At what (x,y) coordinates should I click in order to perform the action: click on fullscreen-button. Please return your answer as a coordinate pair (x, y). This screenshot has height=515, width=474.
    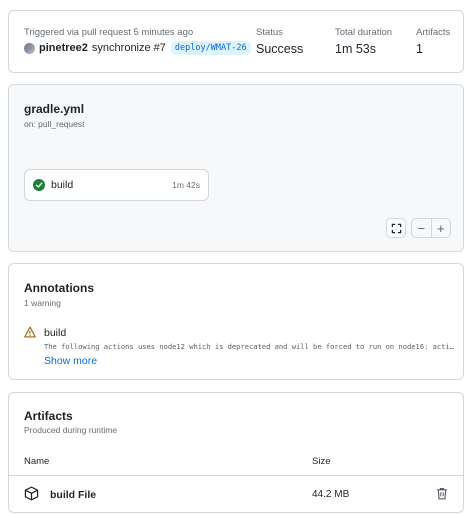
    Looking at the image, I should click on (396, 228).